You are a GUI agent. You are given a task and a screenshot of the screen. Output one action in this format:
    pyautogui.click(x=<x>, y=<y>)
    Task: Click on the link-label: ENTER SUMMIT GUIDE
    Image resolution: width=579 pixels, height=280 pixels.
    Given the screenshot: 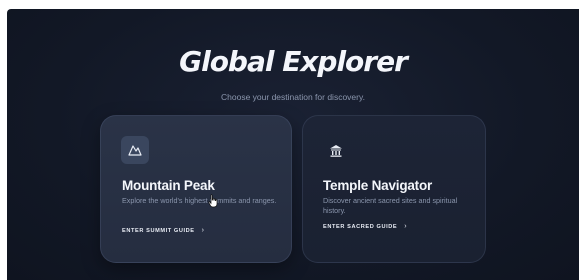 What is the action you would take?
    pyautogui.click(x=158, y=230)
    